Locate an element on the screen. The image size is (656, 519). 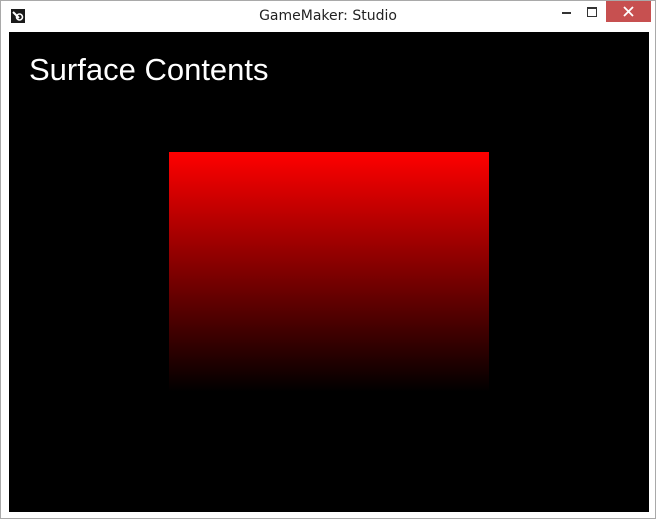
minimize-icon is located at coordinates (566, 13).